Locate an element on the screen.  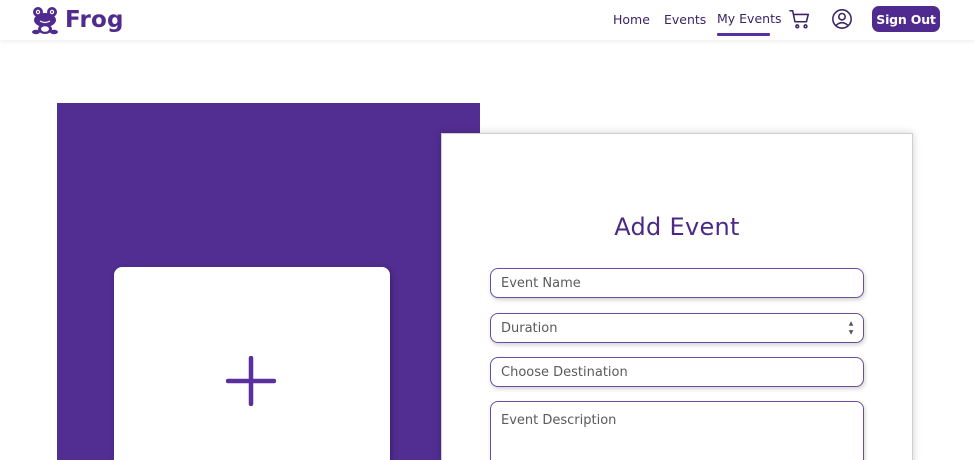
sign-out-button: Sign Out is located at coordinates (906, 19).